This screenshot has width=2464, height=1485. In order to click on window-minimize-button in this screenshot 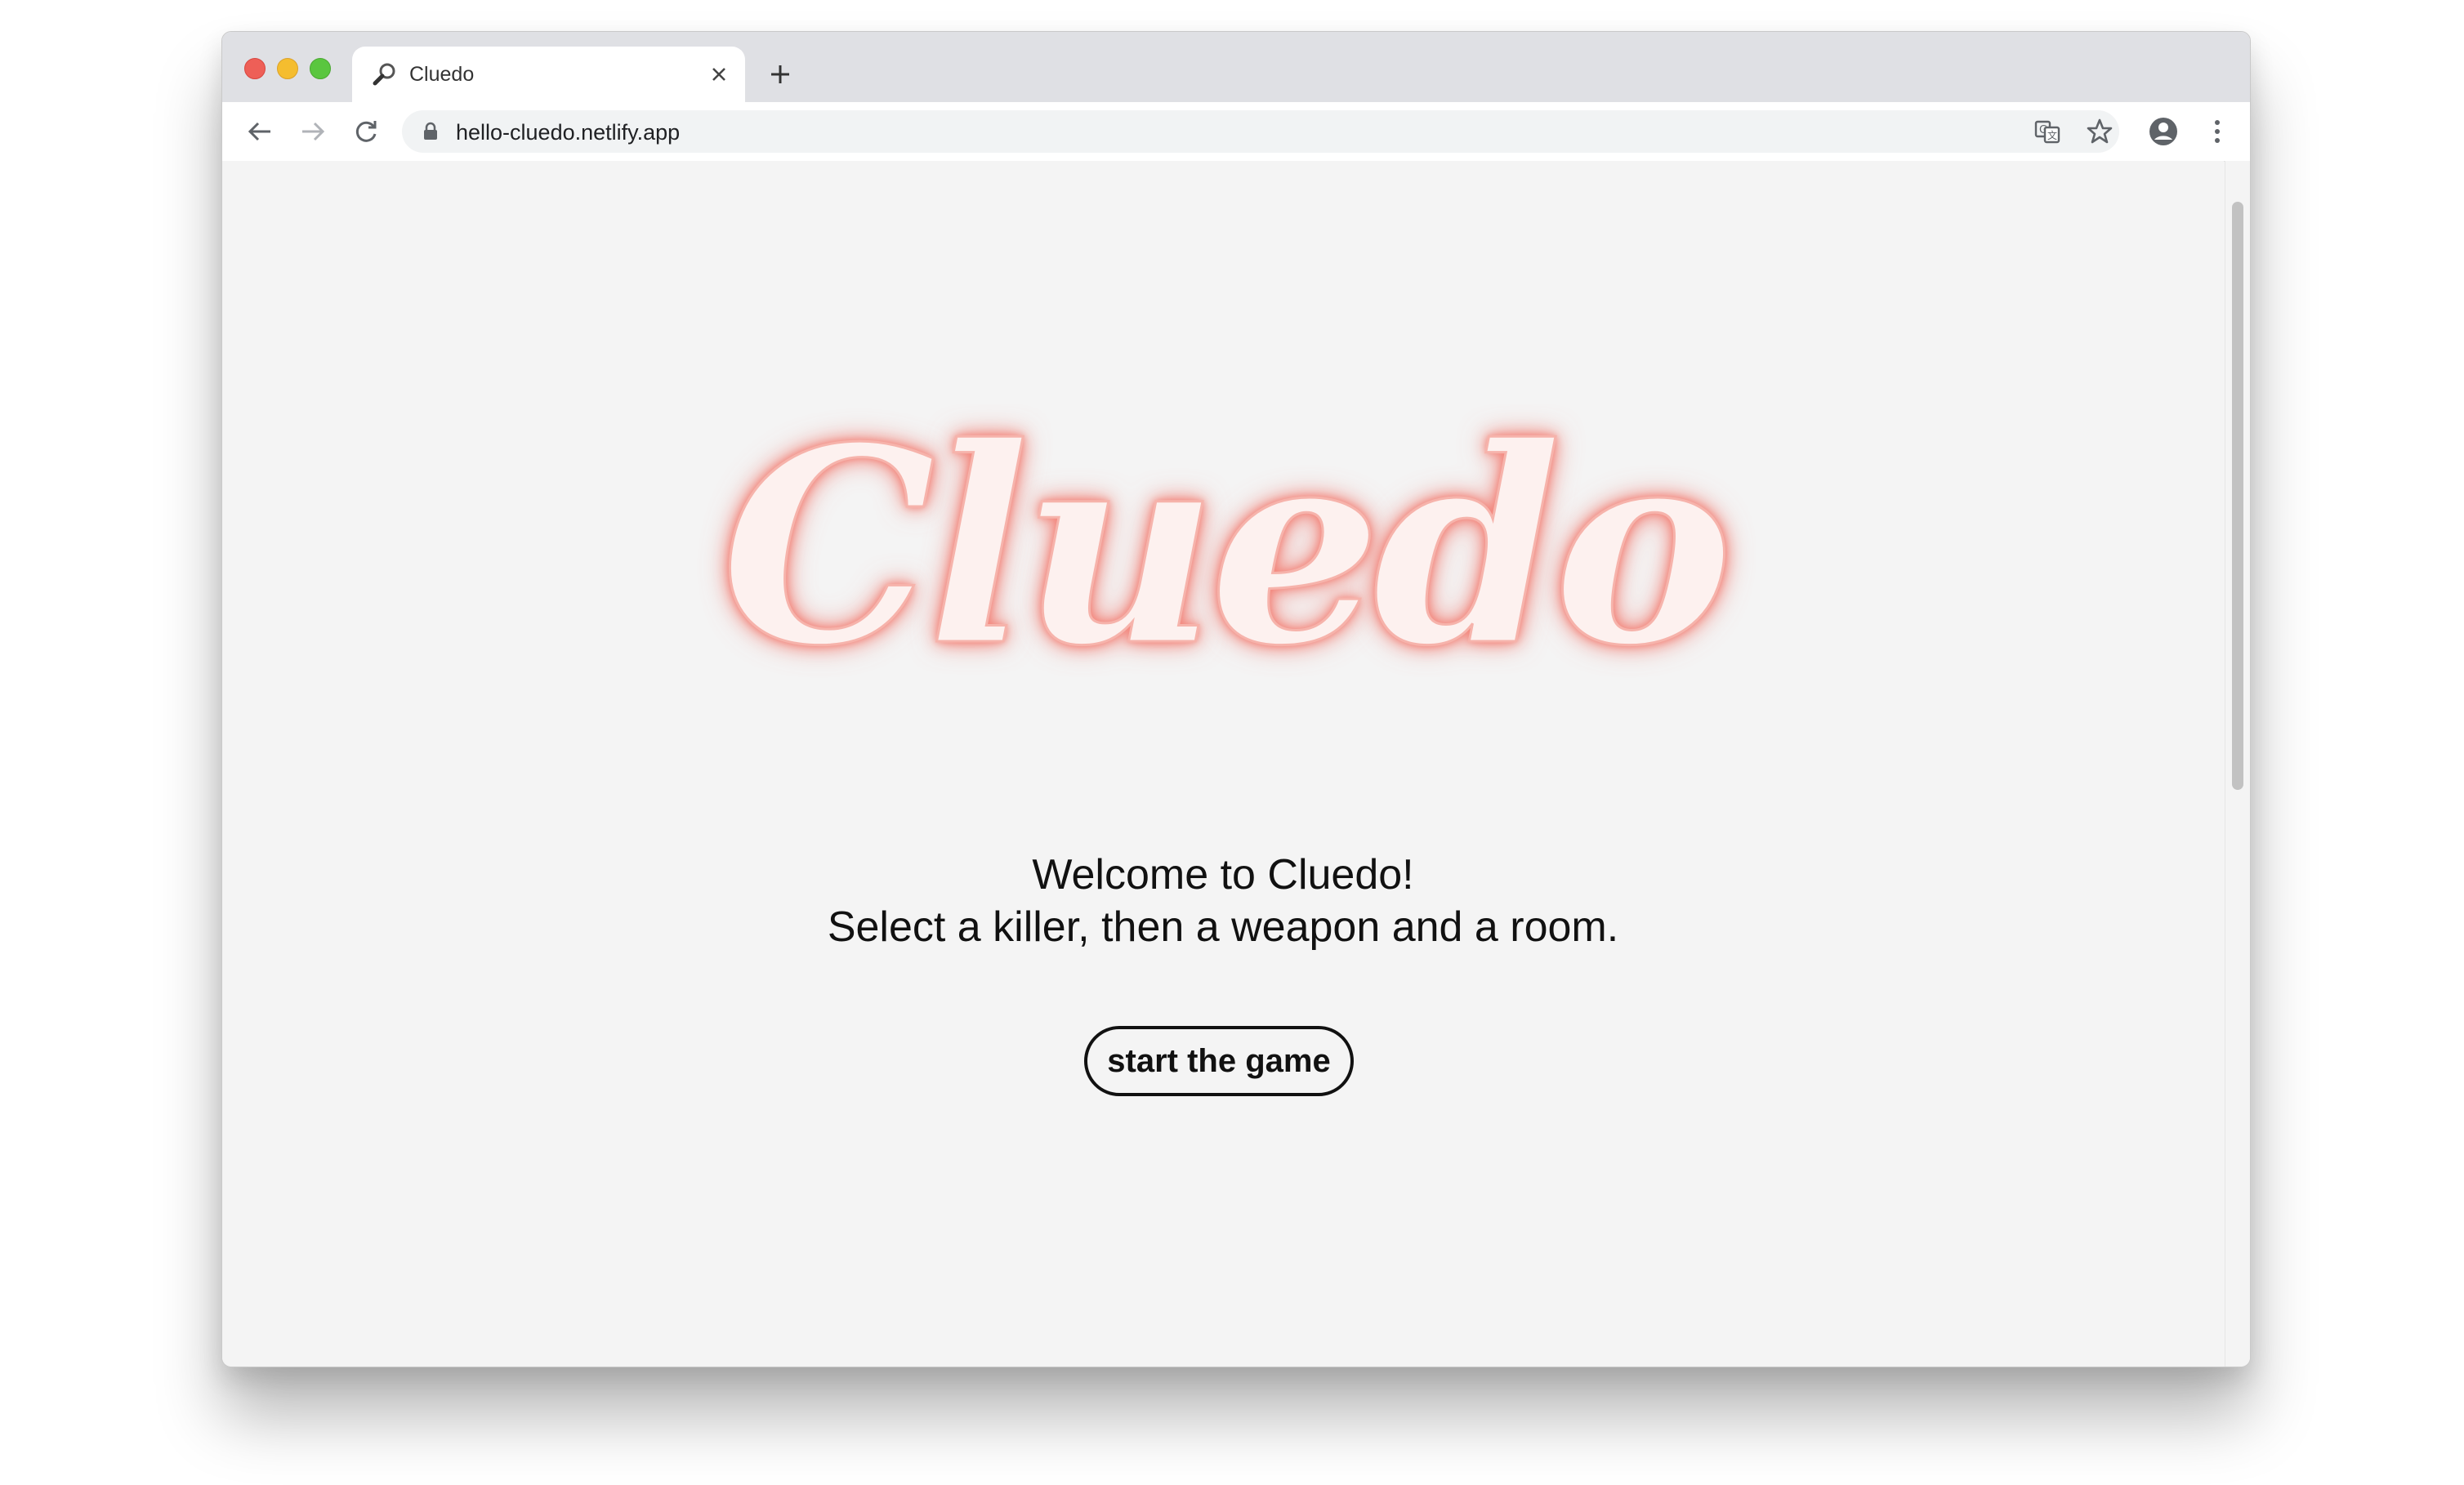, I will do `click(287, 68)`.